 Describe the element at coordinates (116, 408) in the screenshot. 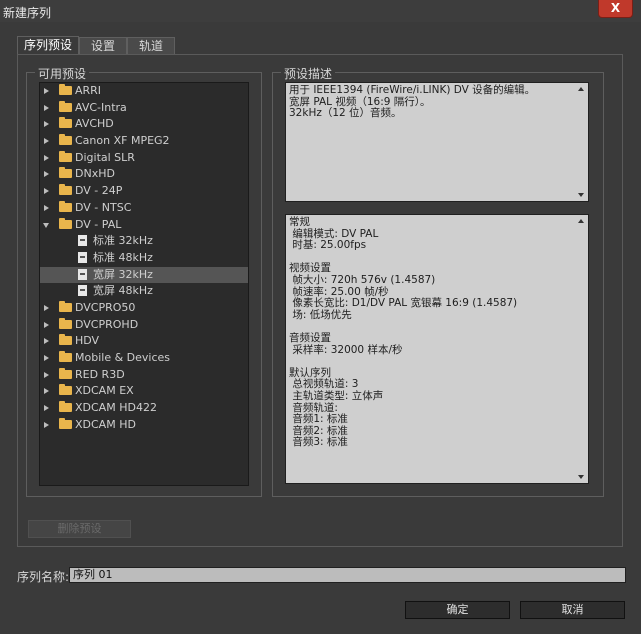

I see `tree-item-label: XDCAM HD422` at that location.